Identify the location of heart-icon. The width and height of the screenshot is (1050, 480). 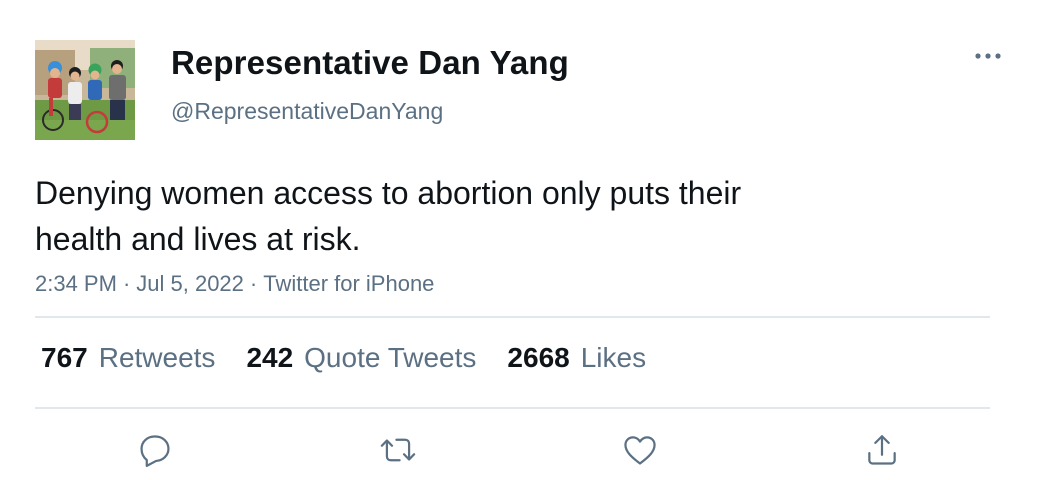
(640, 450).